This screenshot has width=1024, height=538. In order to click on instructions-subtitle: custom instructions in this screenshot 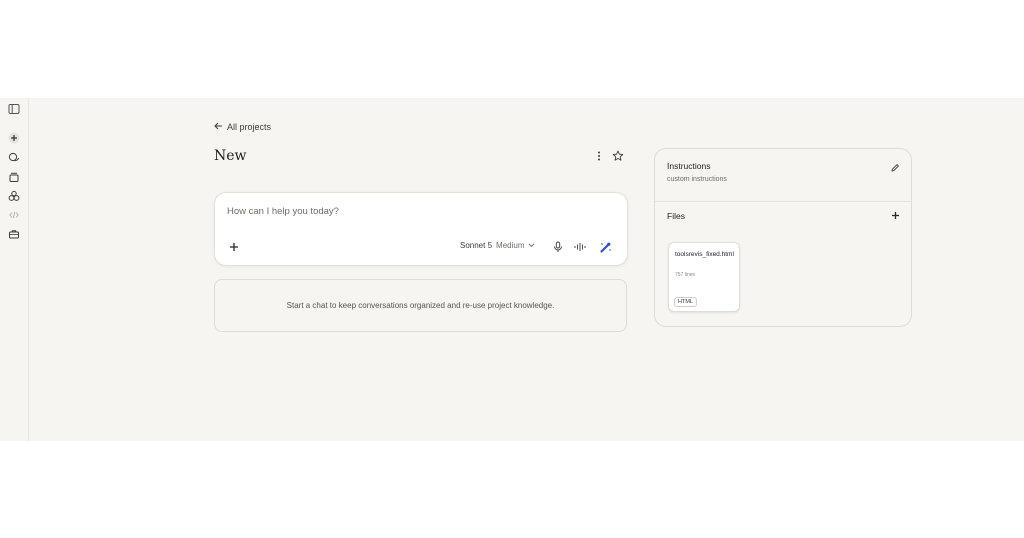, I will do `click(697, 179)`.